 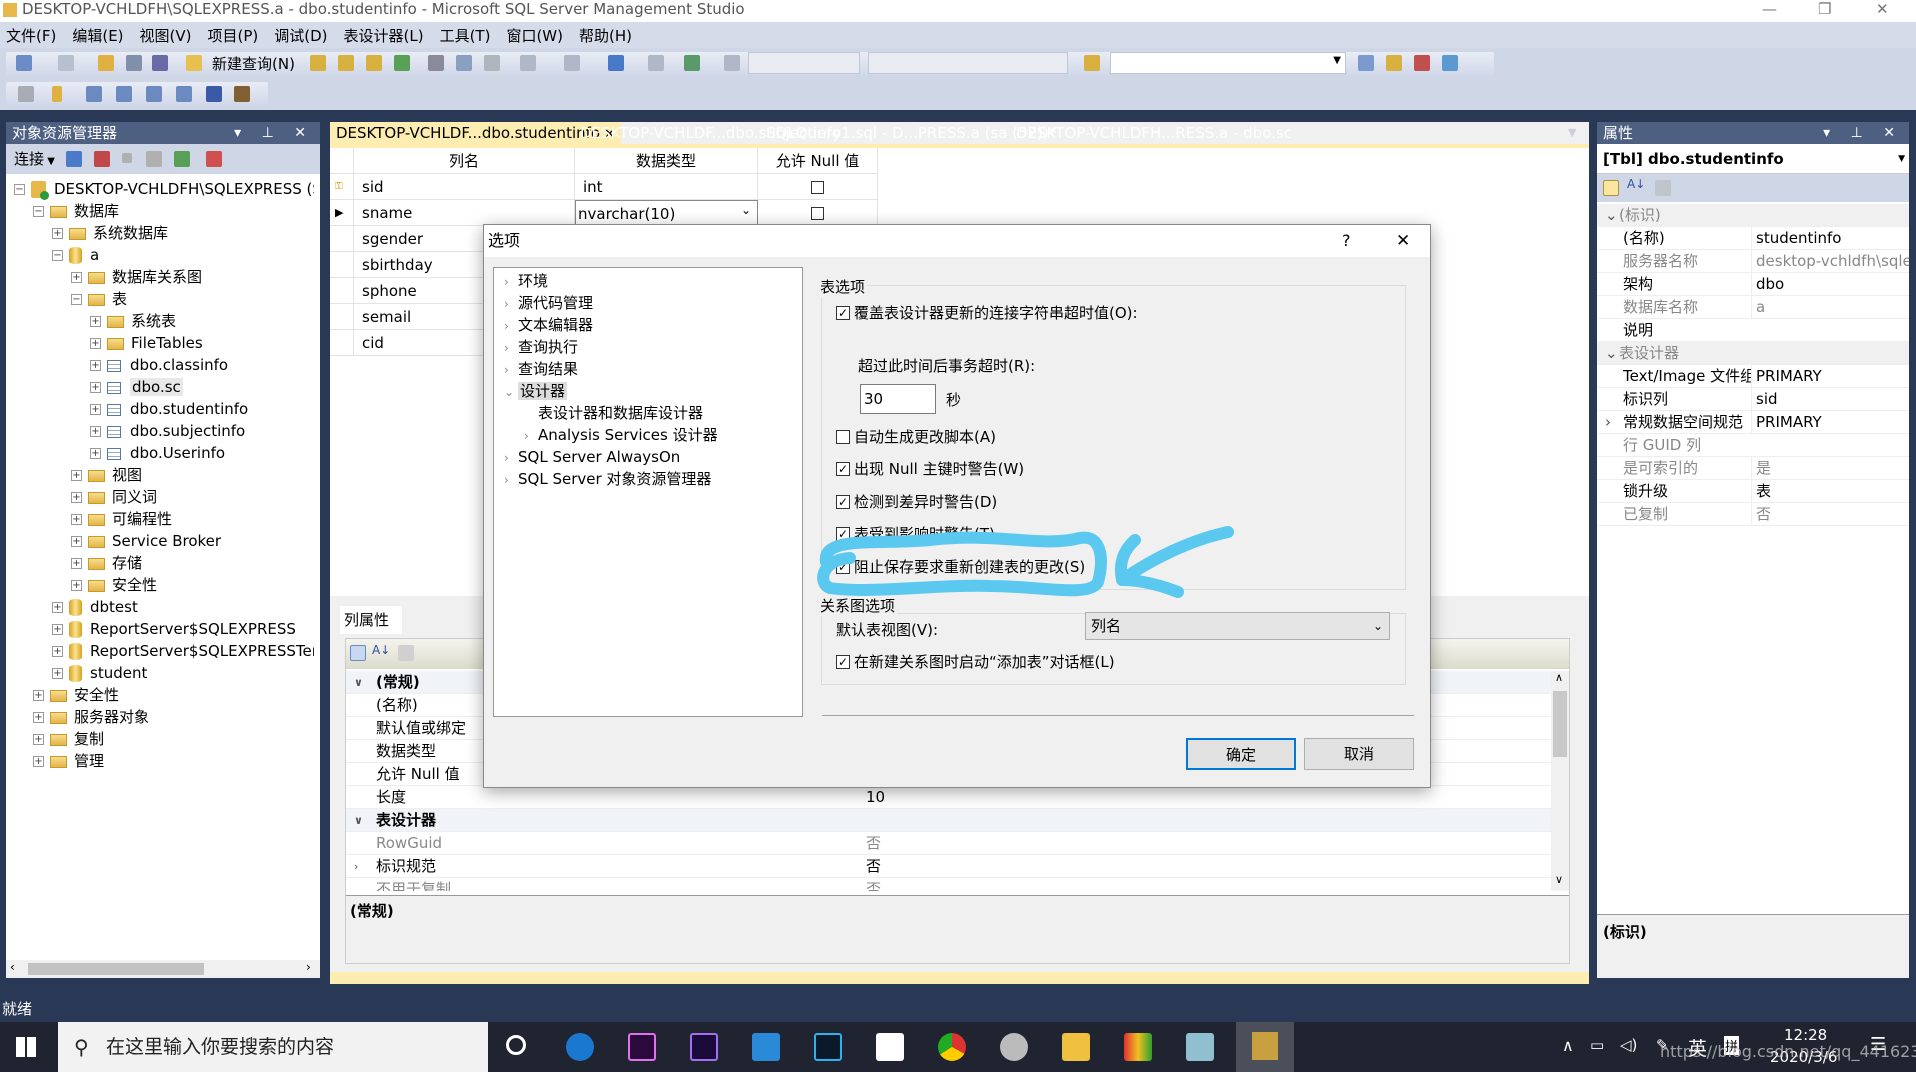 What do you see at coordinates (930, 469) in the screenshot?
I see `null-pk-warning-option: ✓ 出现 Null 主键时警告(W)` at bounding box center [930, 469].